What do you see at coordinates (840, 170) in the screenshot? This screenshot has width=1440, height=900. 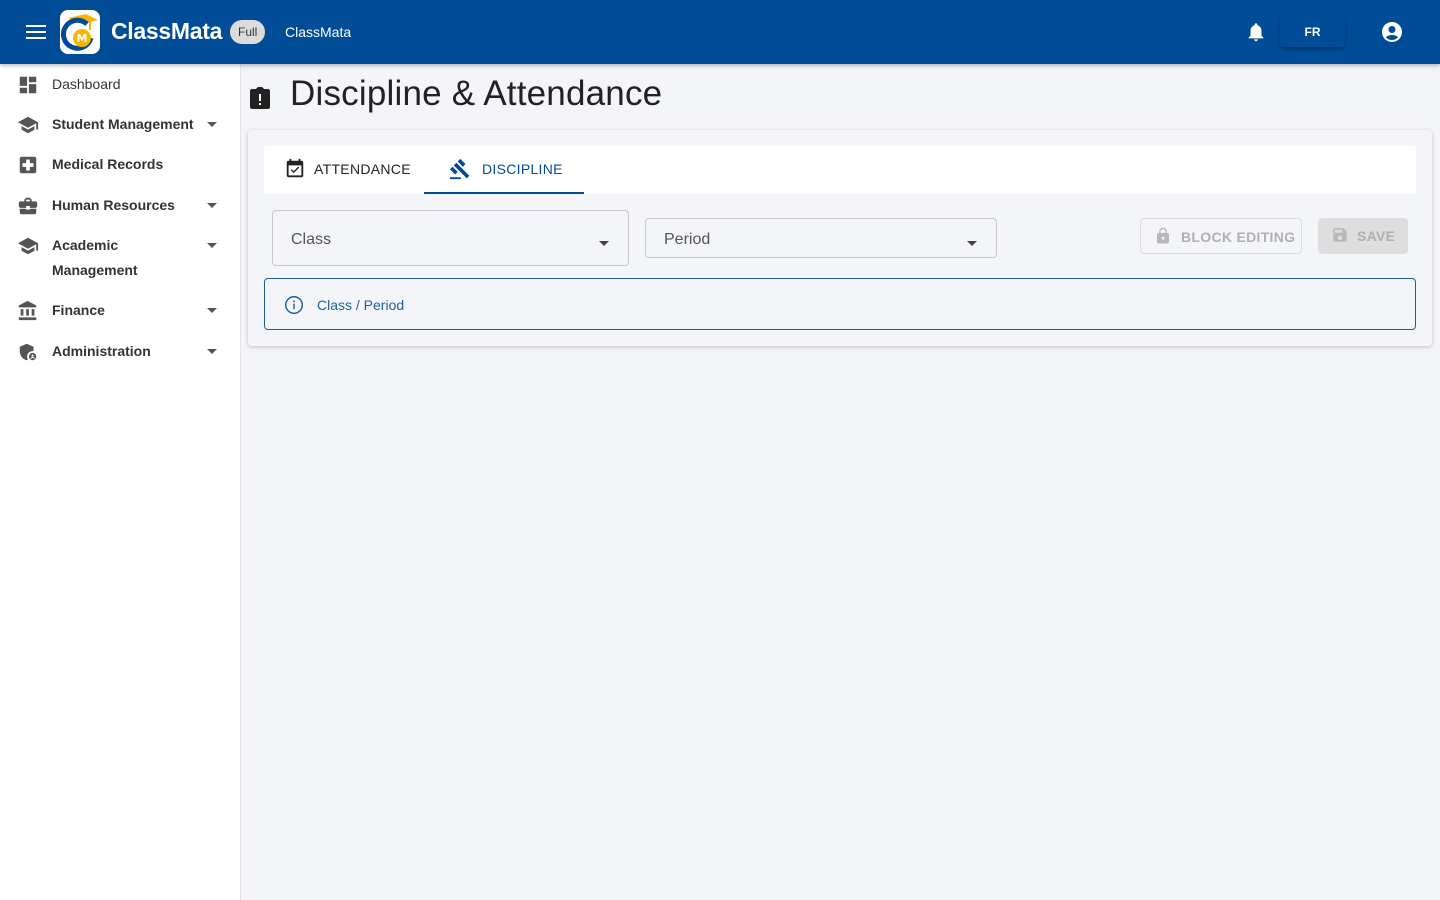 I see `tab-bar: ATTENDANCE DISCIPLINE` at bounding box center [840, 170].